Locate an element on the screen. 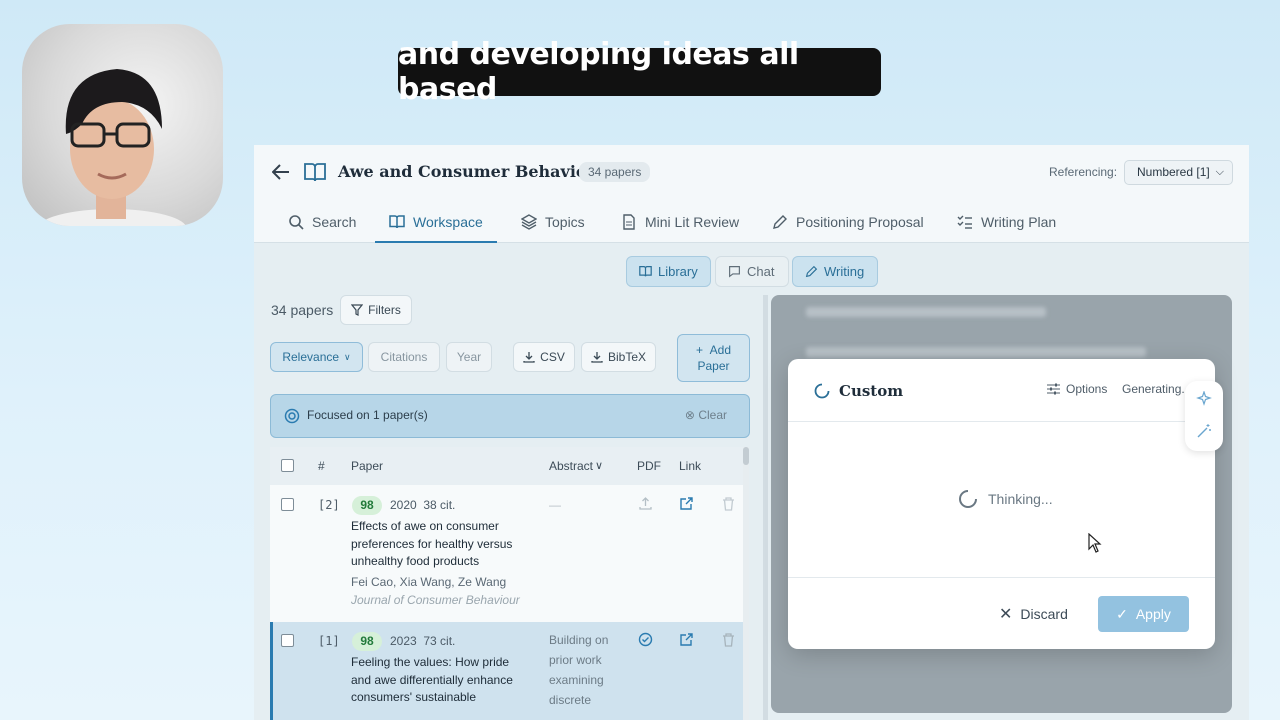 Image resolution: width=1280 pixels, height=720 pixels. tab-writing-plan: Writing Plan is located at coordinates (1006, 222).